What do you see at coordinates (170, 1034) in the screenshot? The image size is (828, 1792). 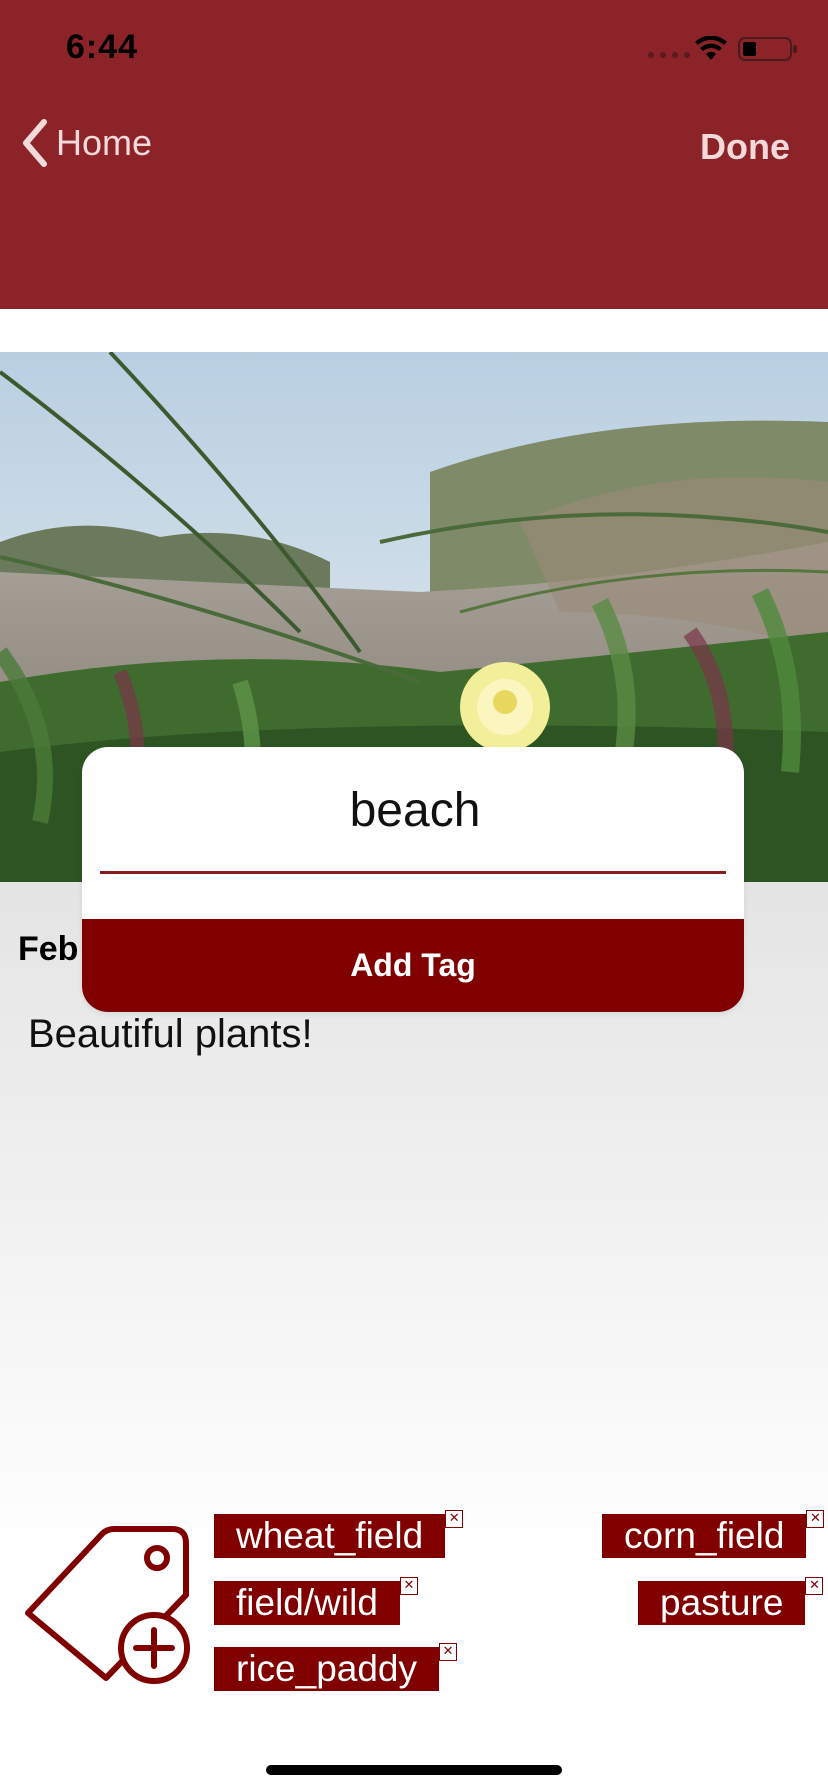 I see `entry-caption: Beautiful plants!` at bounding box center [170, 1034].